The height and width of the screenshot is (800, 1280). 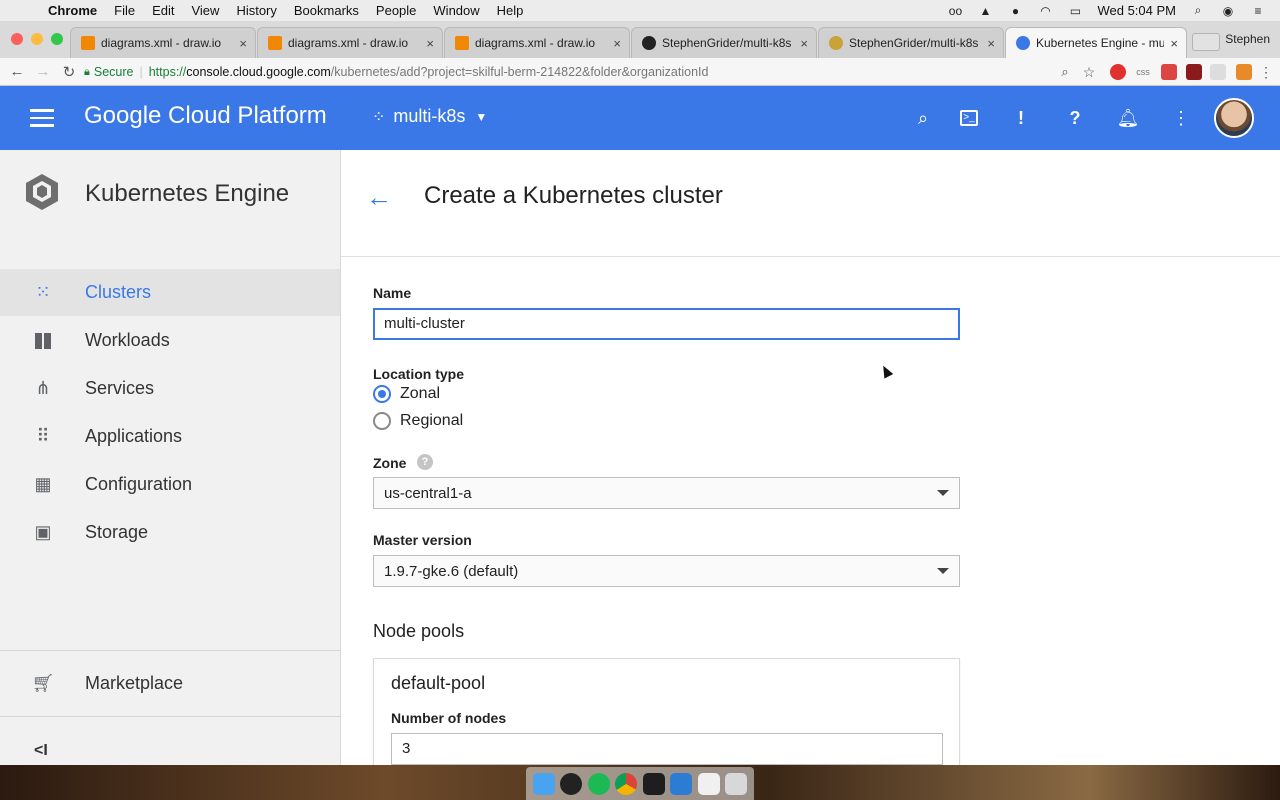 What do you see at coordinates (42, 118) in the screenshot?
I see `hamburger-menu-icon` at bounding box center [42, 118].